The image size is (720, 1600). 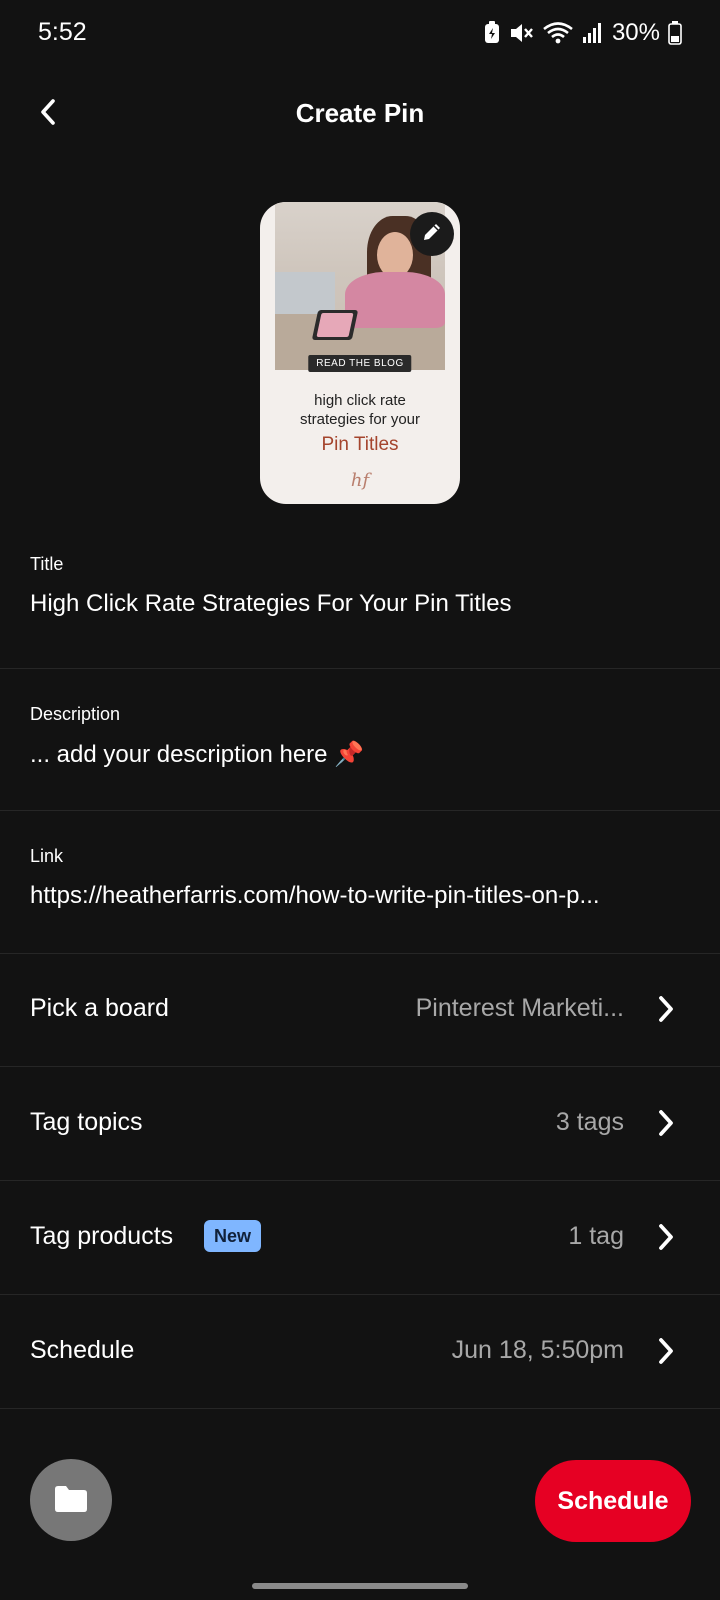 I want to click on pencil-icon, so click(x=432, y=234).